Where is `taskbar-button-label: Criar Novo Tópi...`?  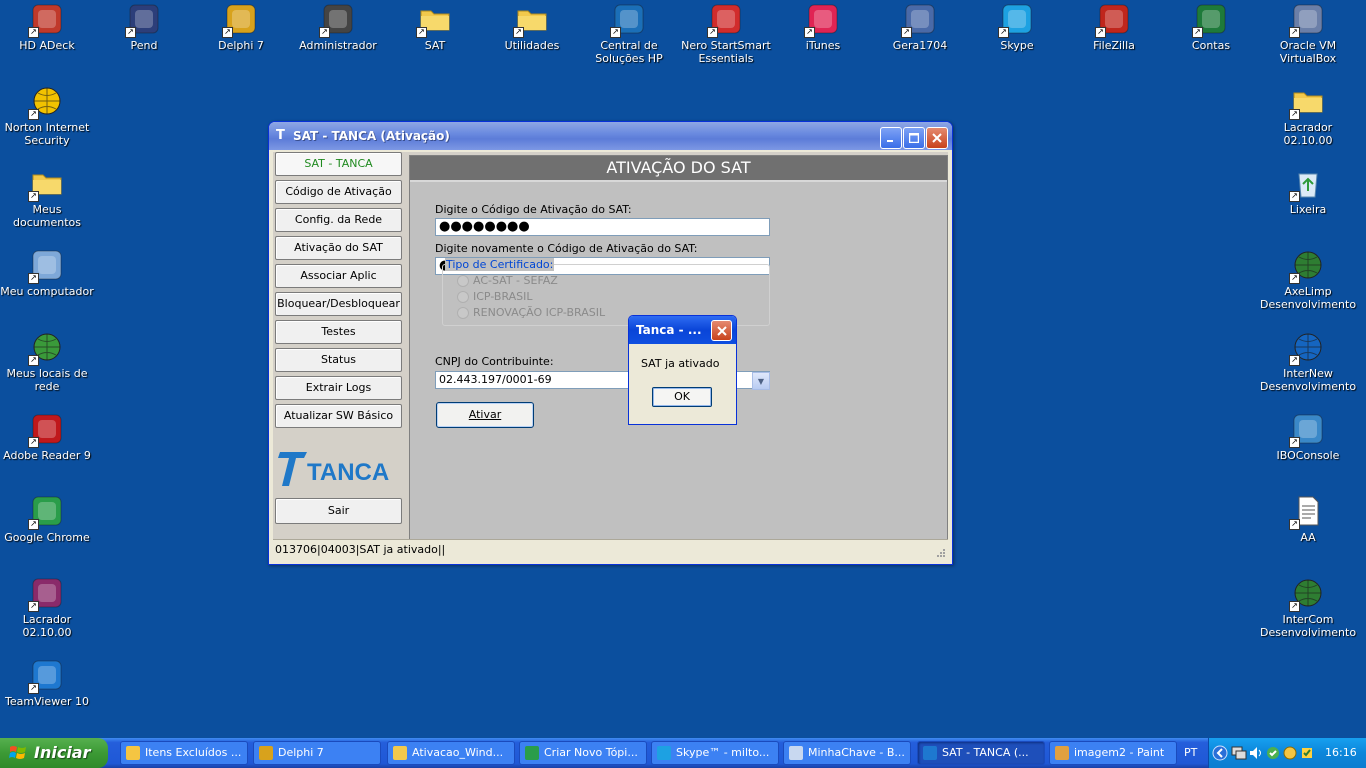
taskbar-button-label: Criar Novo Tópi... is located at coordinates (591, 752).